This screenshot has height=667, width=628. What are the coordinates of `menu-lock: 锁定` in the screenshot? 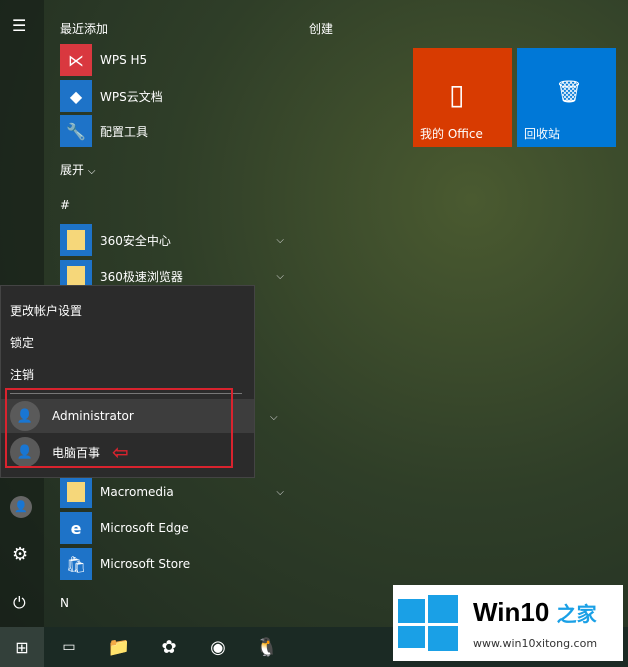 It's located at (22, 342).